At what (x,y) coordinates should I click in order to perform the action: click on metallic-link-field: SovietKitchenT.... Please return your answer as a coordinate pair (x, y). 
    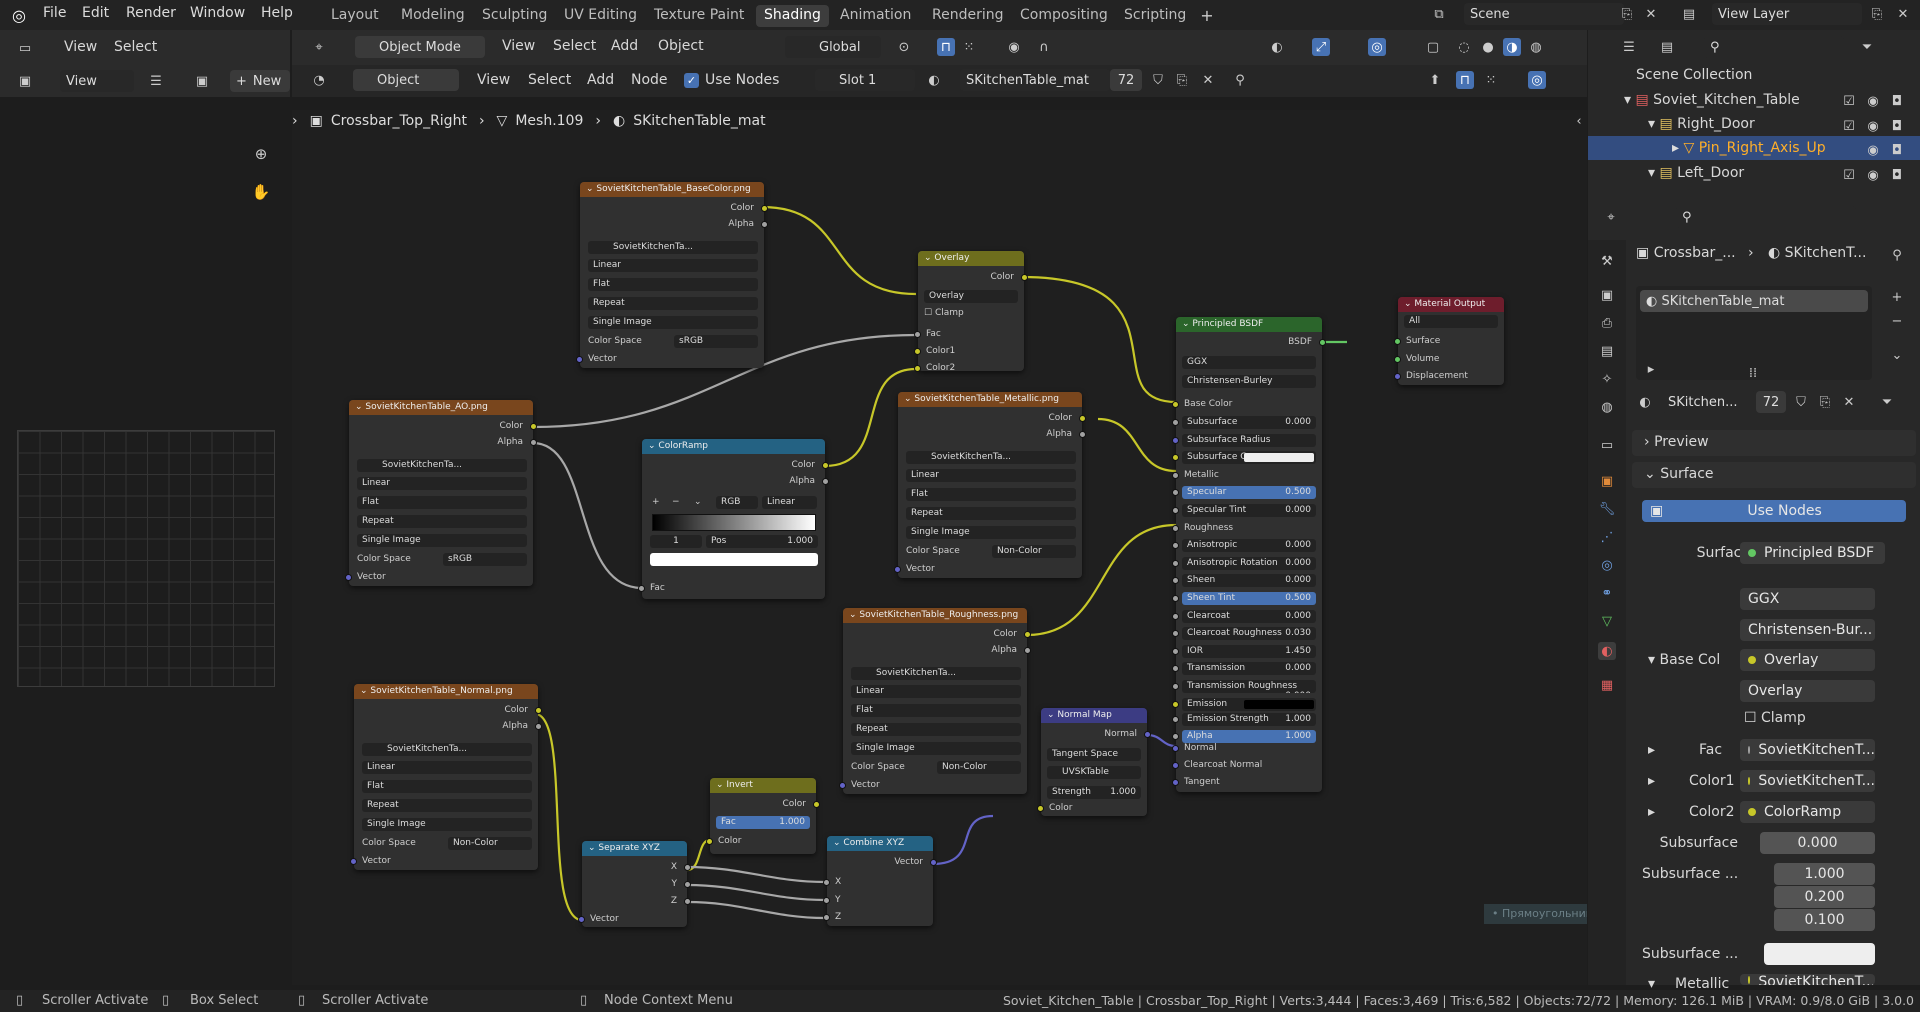
    Looking at the image, I should click on (1807, 979).